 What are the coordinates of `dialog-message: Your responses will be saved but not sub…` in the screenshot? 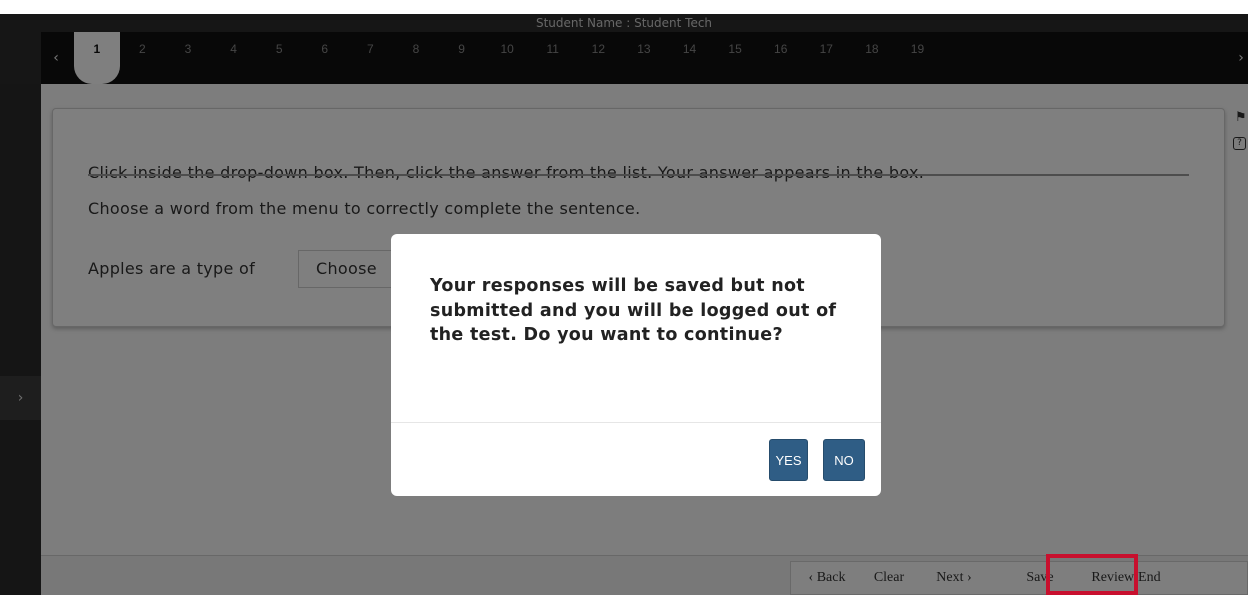 It's located at (633, 310).